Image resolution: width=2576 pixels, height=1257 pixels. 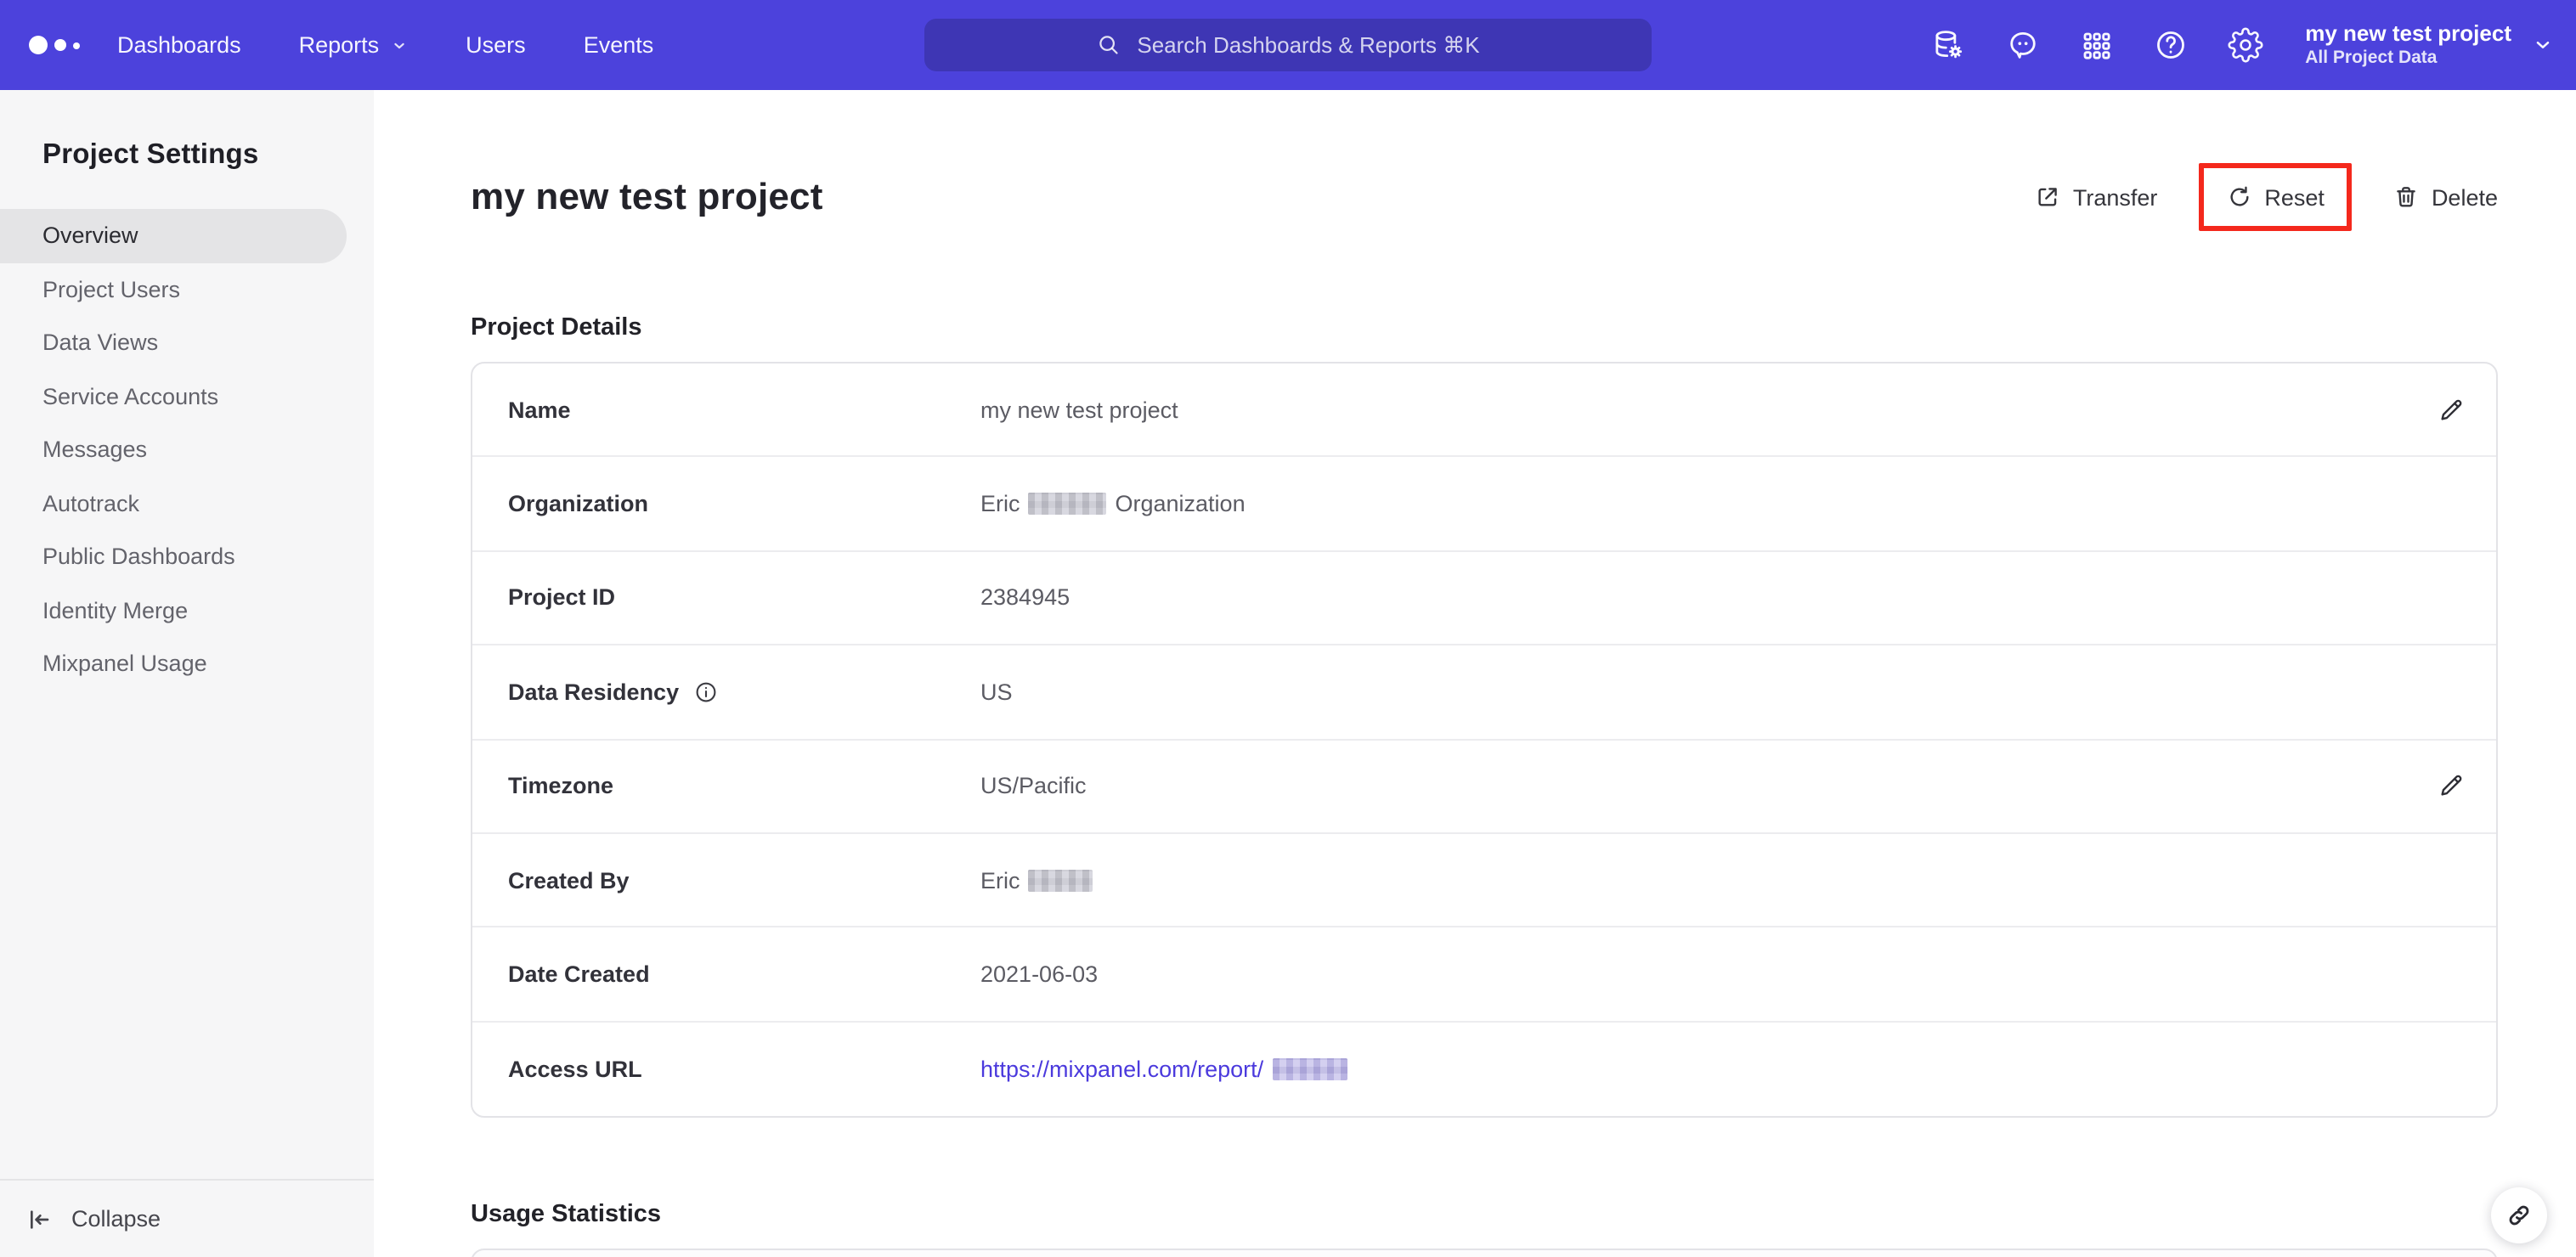 What do you see at coordinates (562, 597) in the screenshot?
I see `project-id-label: Project ID` at bounding box center [562, 597].